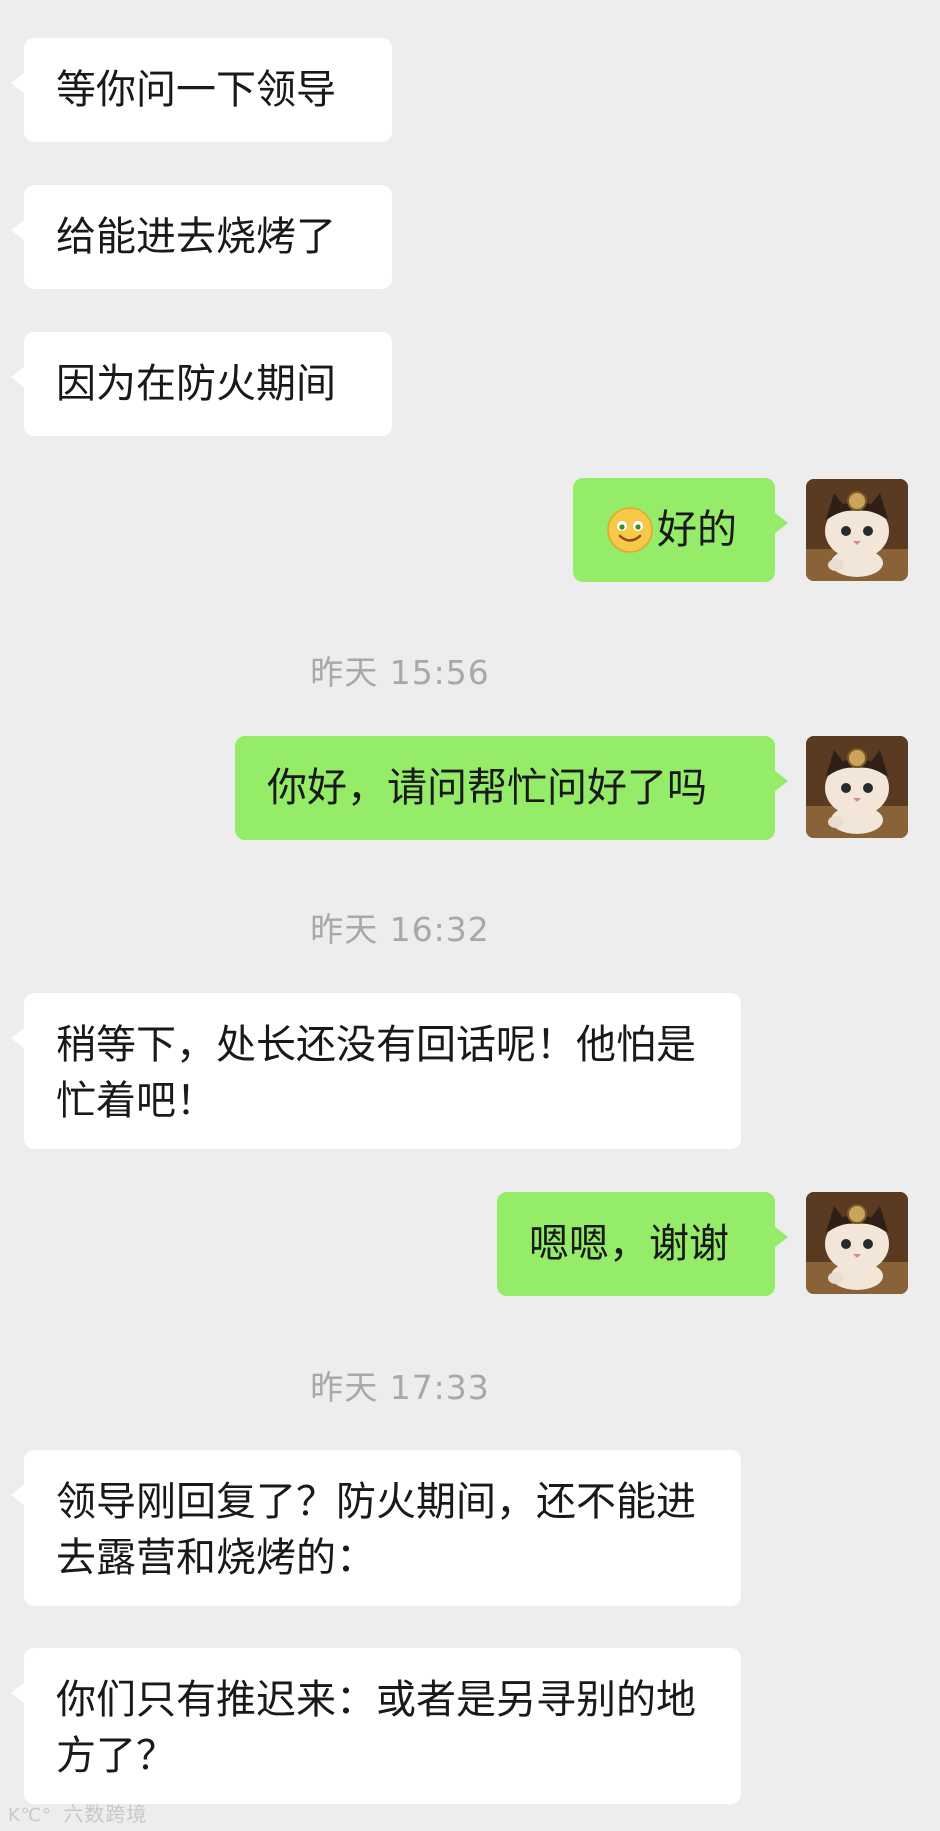  I want to click on watermark: K℃° 六数跨境, so click(77, 1812).